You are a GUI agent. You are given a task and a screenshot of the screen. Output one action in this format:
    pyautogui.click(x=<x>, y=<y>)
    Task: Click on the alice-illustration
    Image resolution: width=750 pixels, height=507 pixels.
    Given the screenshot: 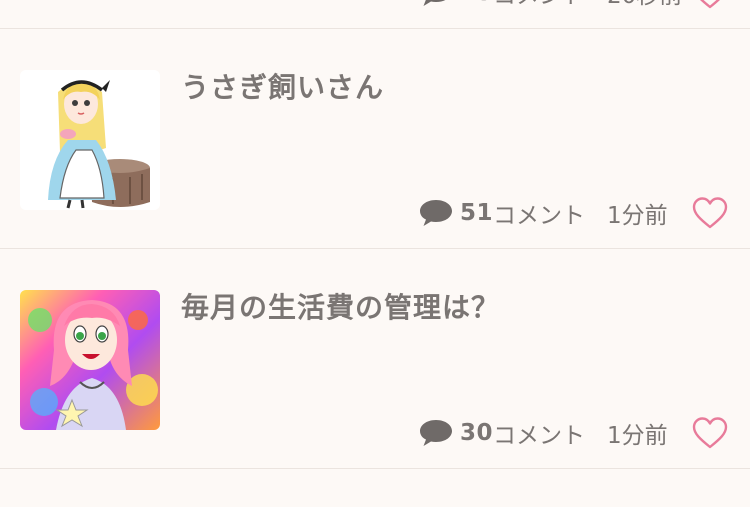 What is the action you would take?
    pyautogui.click(x=90, y=140)
    